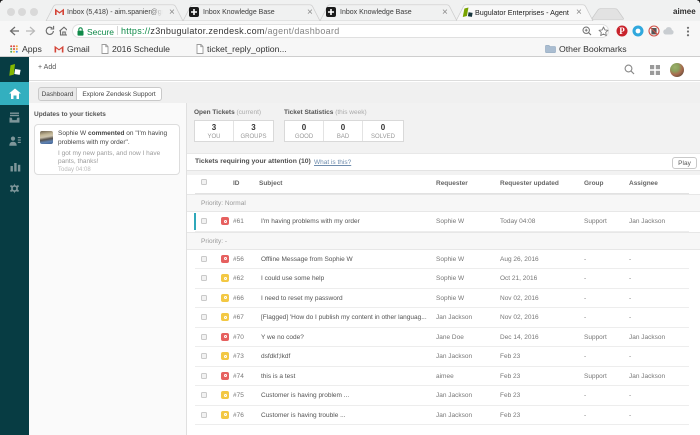 Image resolution: width=700 pixels, height=435 pixels. What do you see at coordinates (622, 31) in the screenshot?
I see `svg-text: P` at bounding box center [622, 31].